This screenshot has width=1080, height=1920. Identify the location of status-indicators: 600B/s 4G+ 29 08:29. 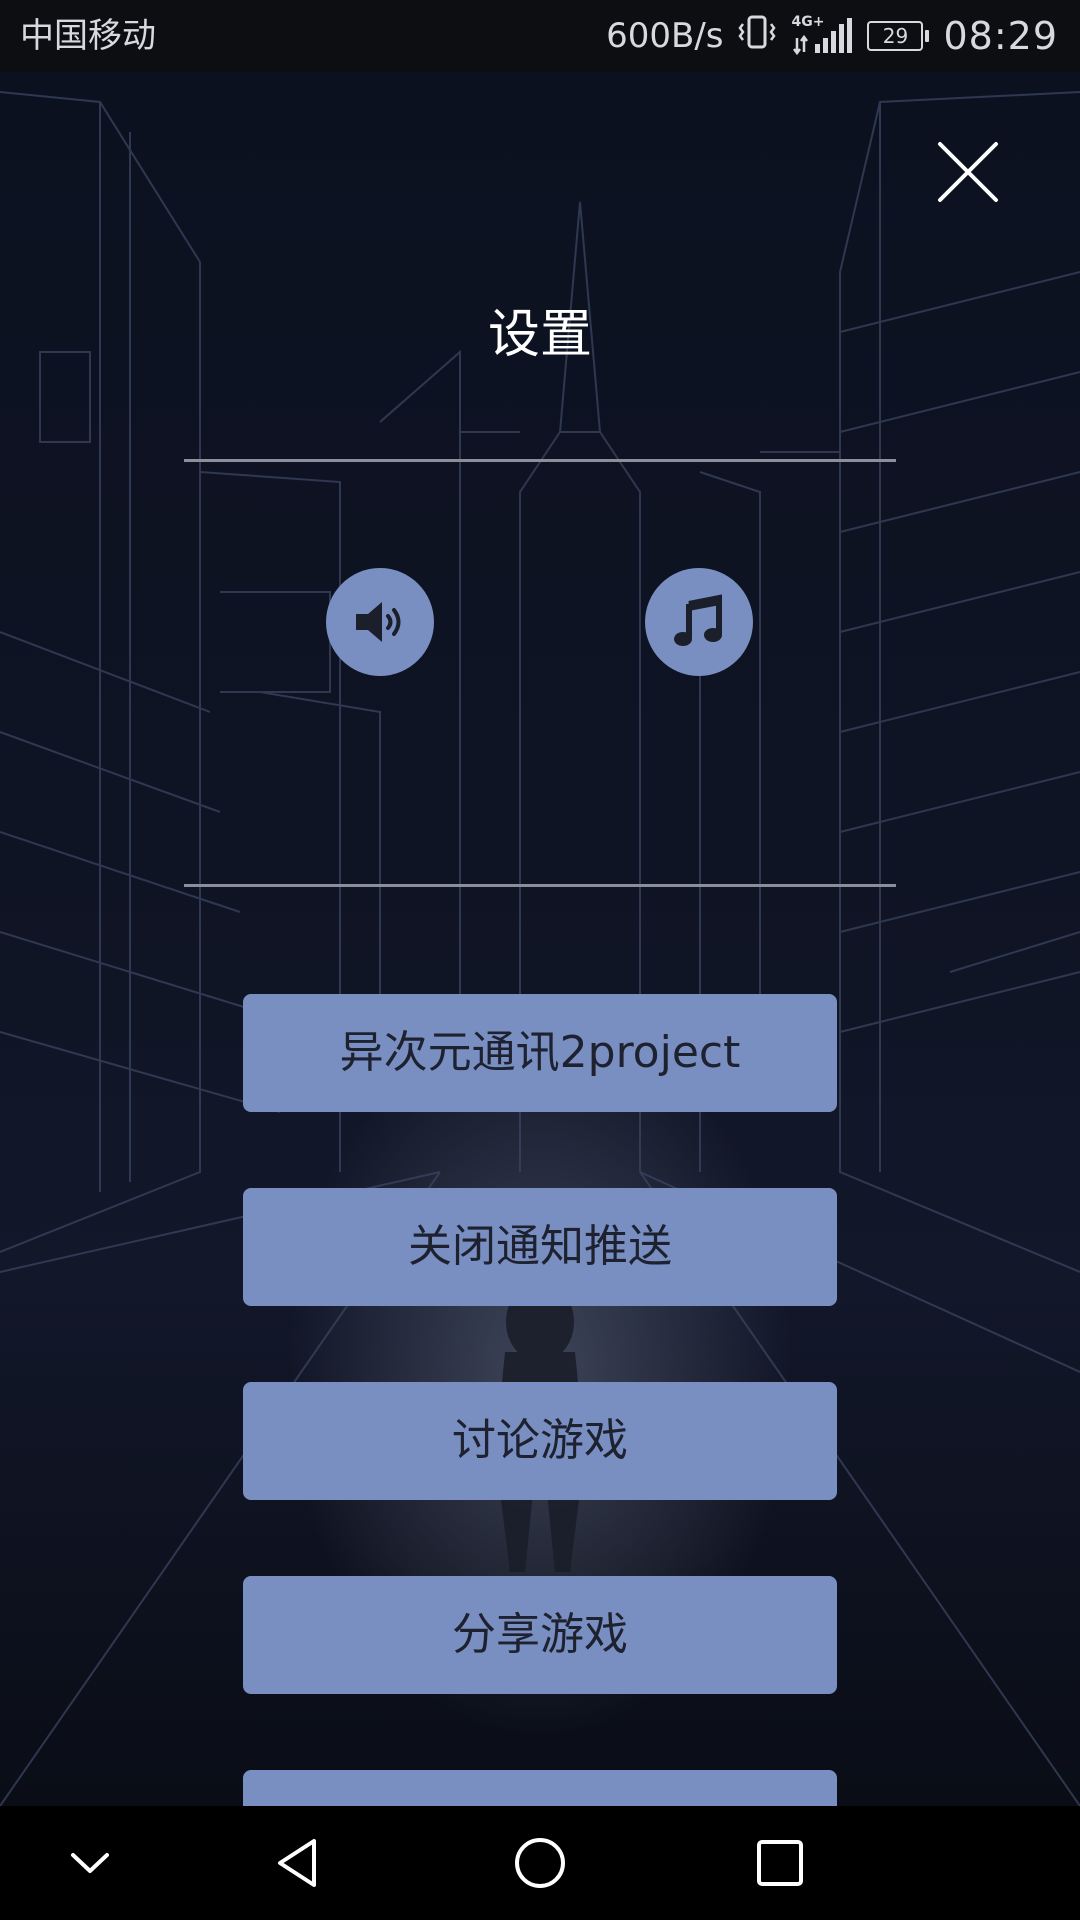
(832, 36).